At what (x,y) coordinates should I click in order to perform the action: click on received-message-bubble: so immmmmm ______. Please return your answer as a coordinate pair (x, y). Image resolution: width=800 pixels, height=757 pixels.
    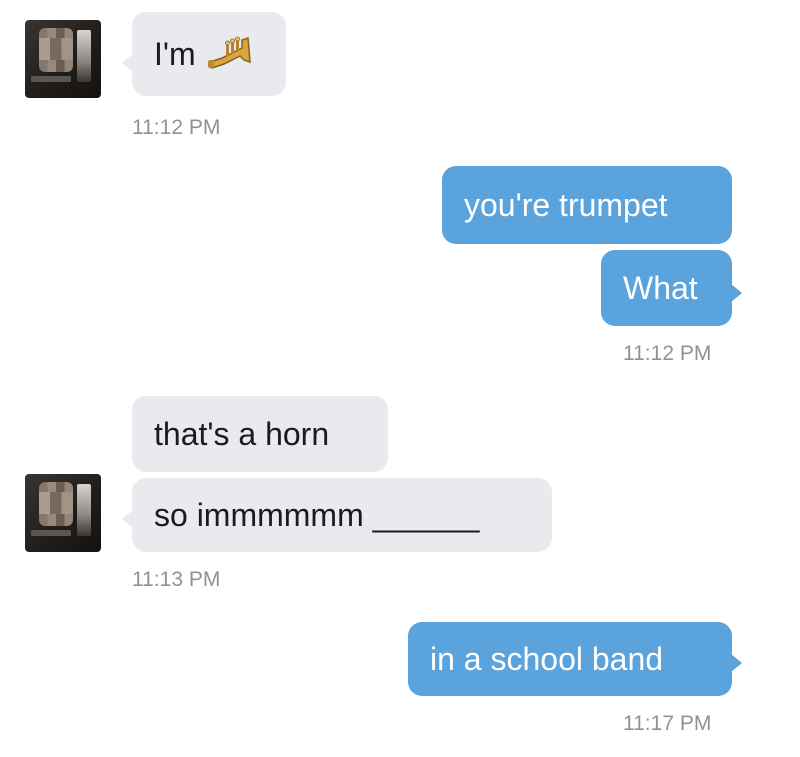
    Looking at the image, I should click on (337, 515).